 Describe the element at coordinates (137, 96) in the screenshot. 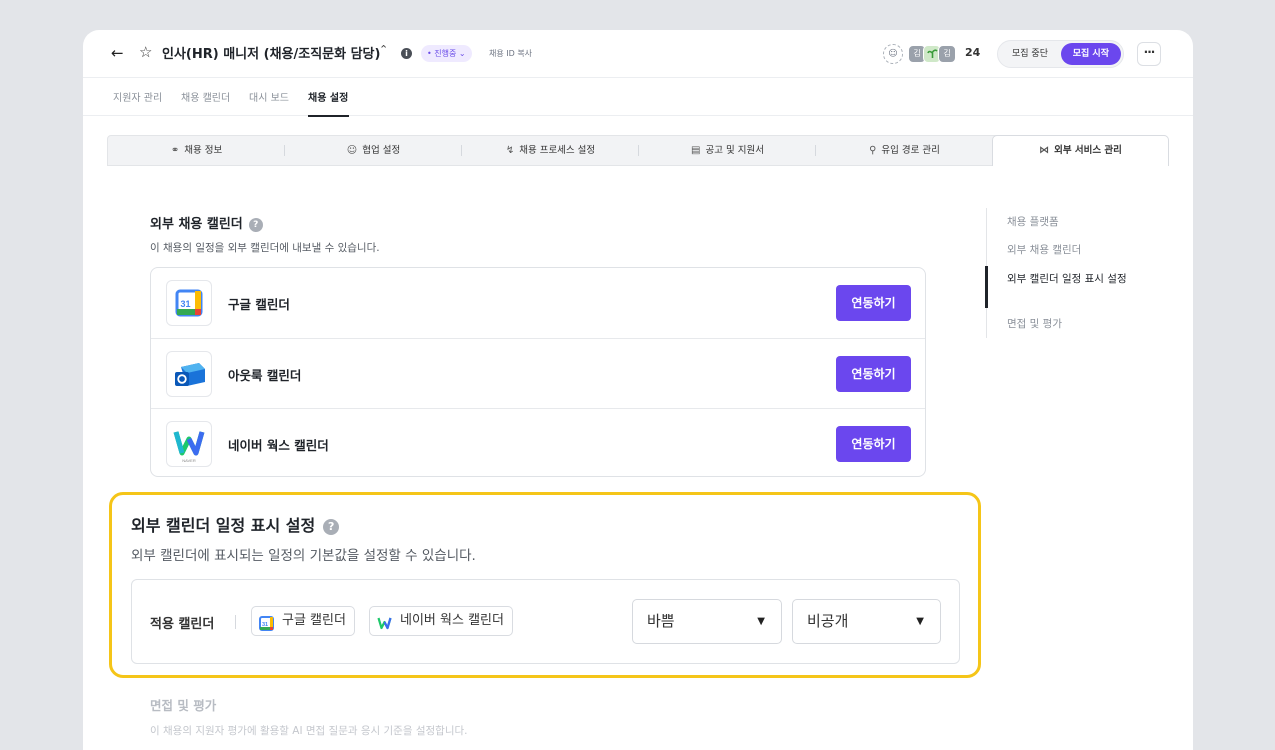

I see `tab-applicants: 지원자 관리` at that location.